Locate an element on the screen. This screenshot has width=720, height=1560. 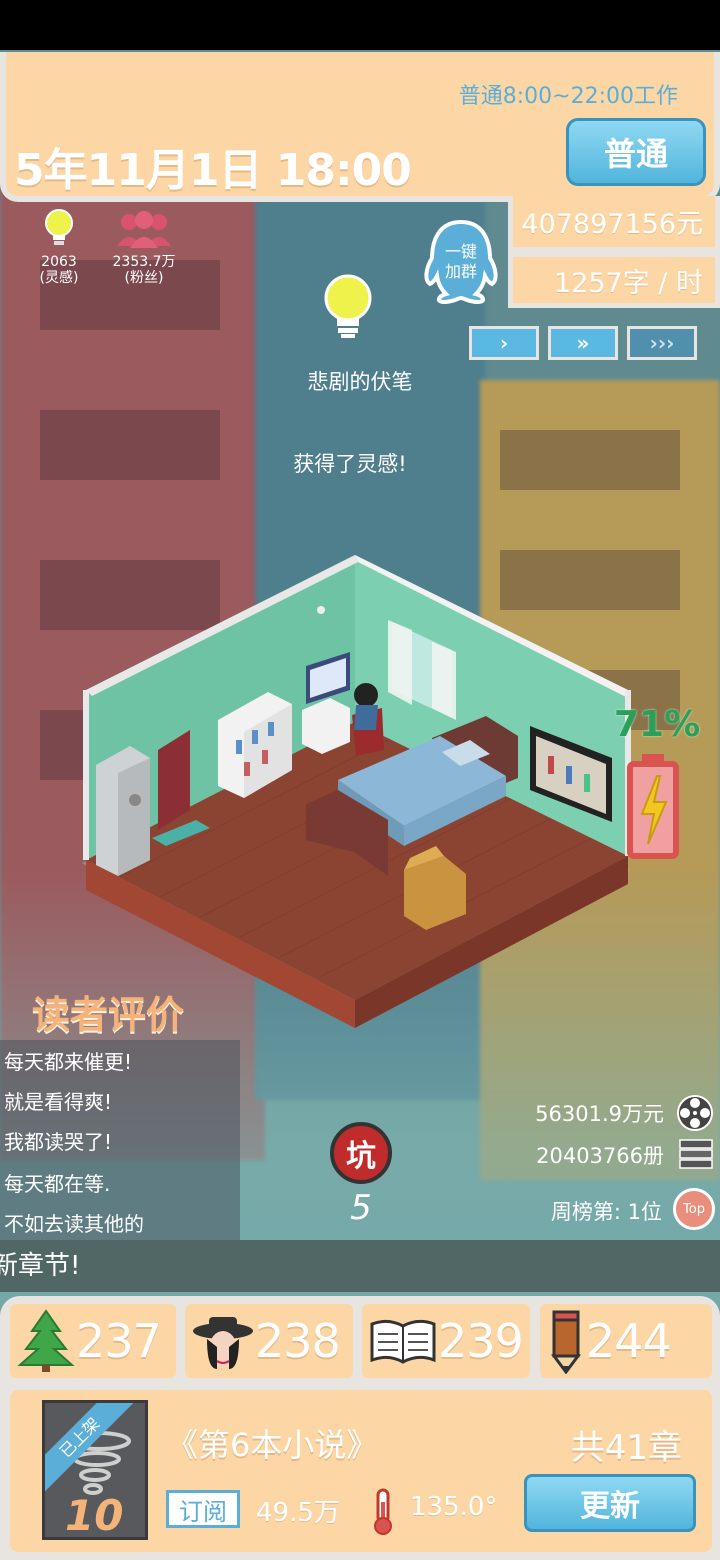
news-ticker: 新章节! is located at coordinates (360, 1266).